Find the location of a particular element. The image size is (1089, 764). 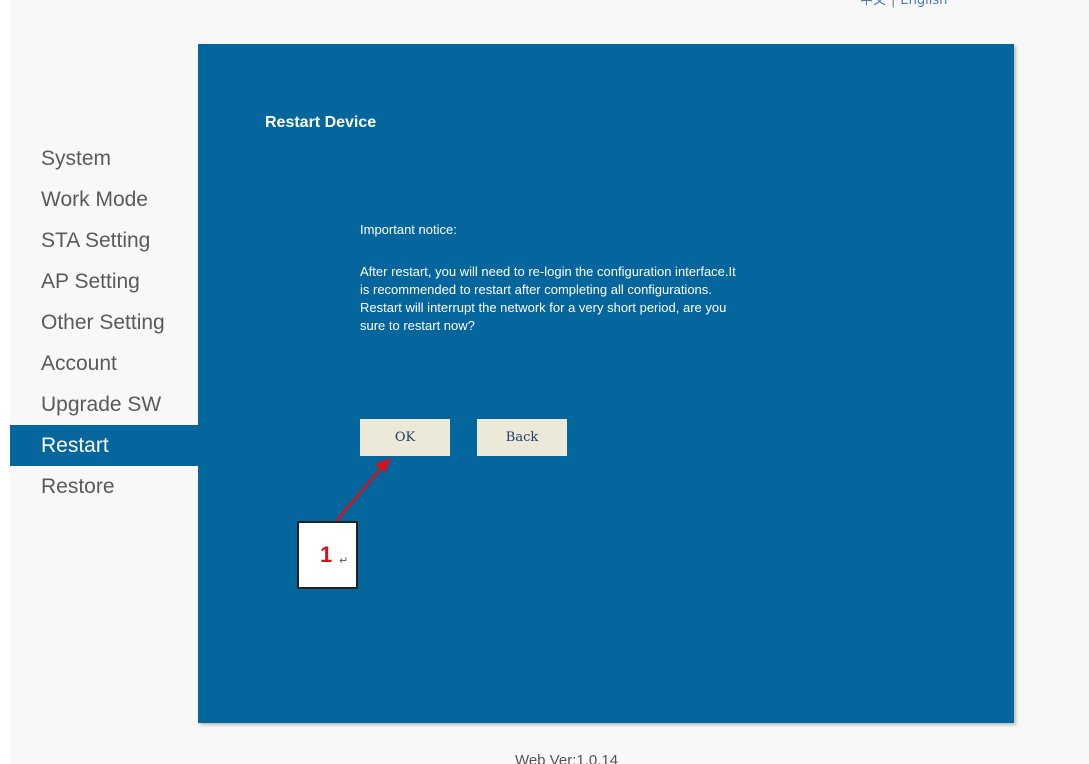

sidebar-item-restore: Restore is located at coordinates (104, 486).